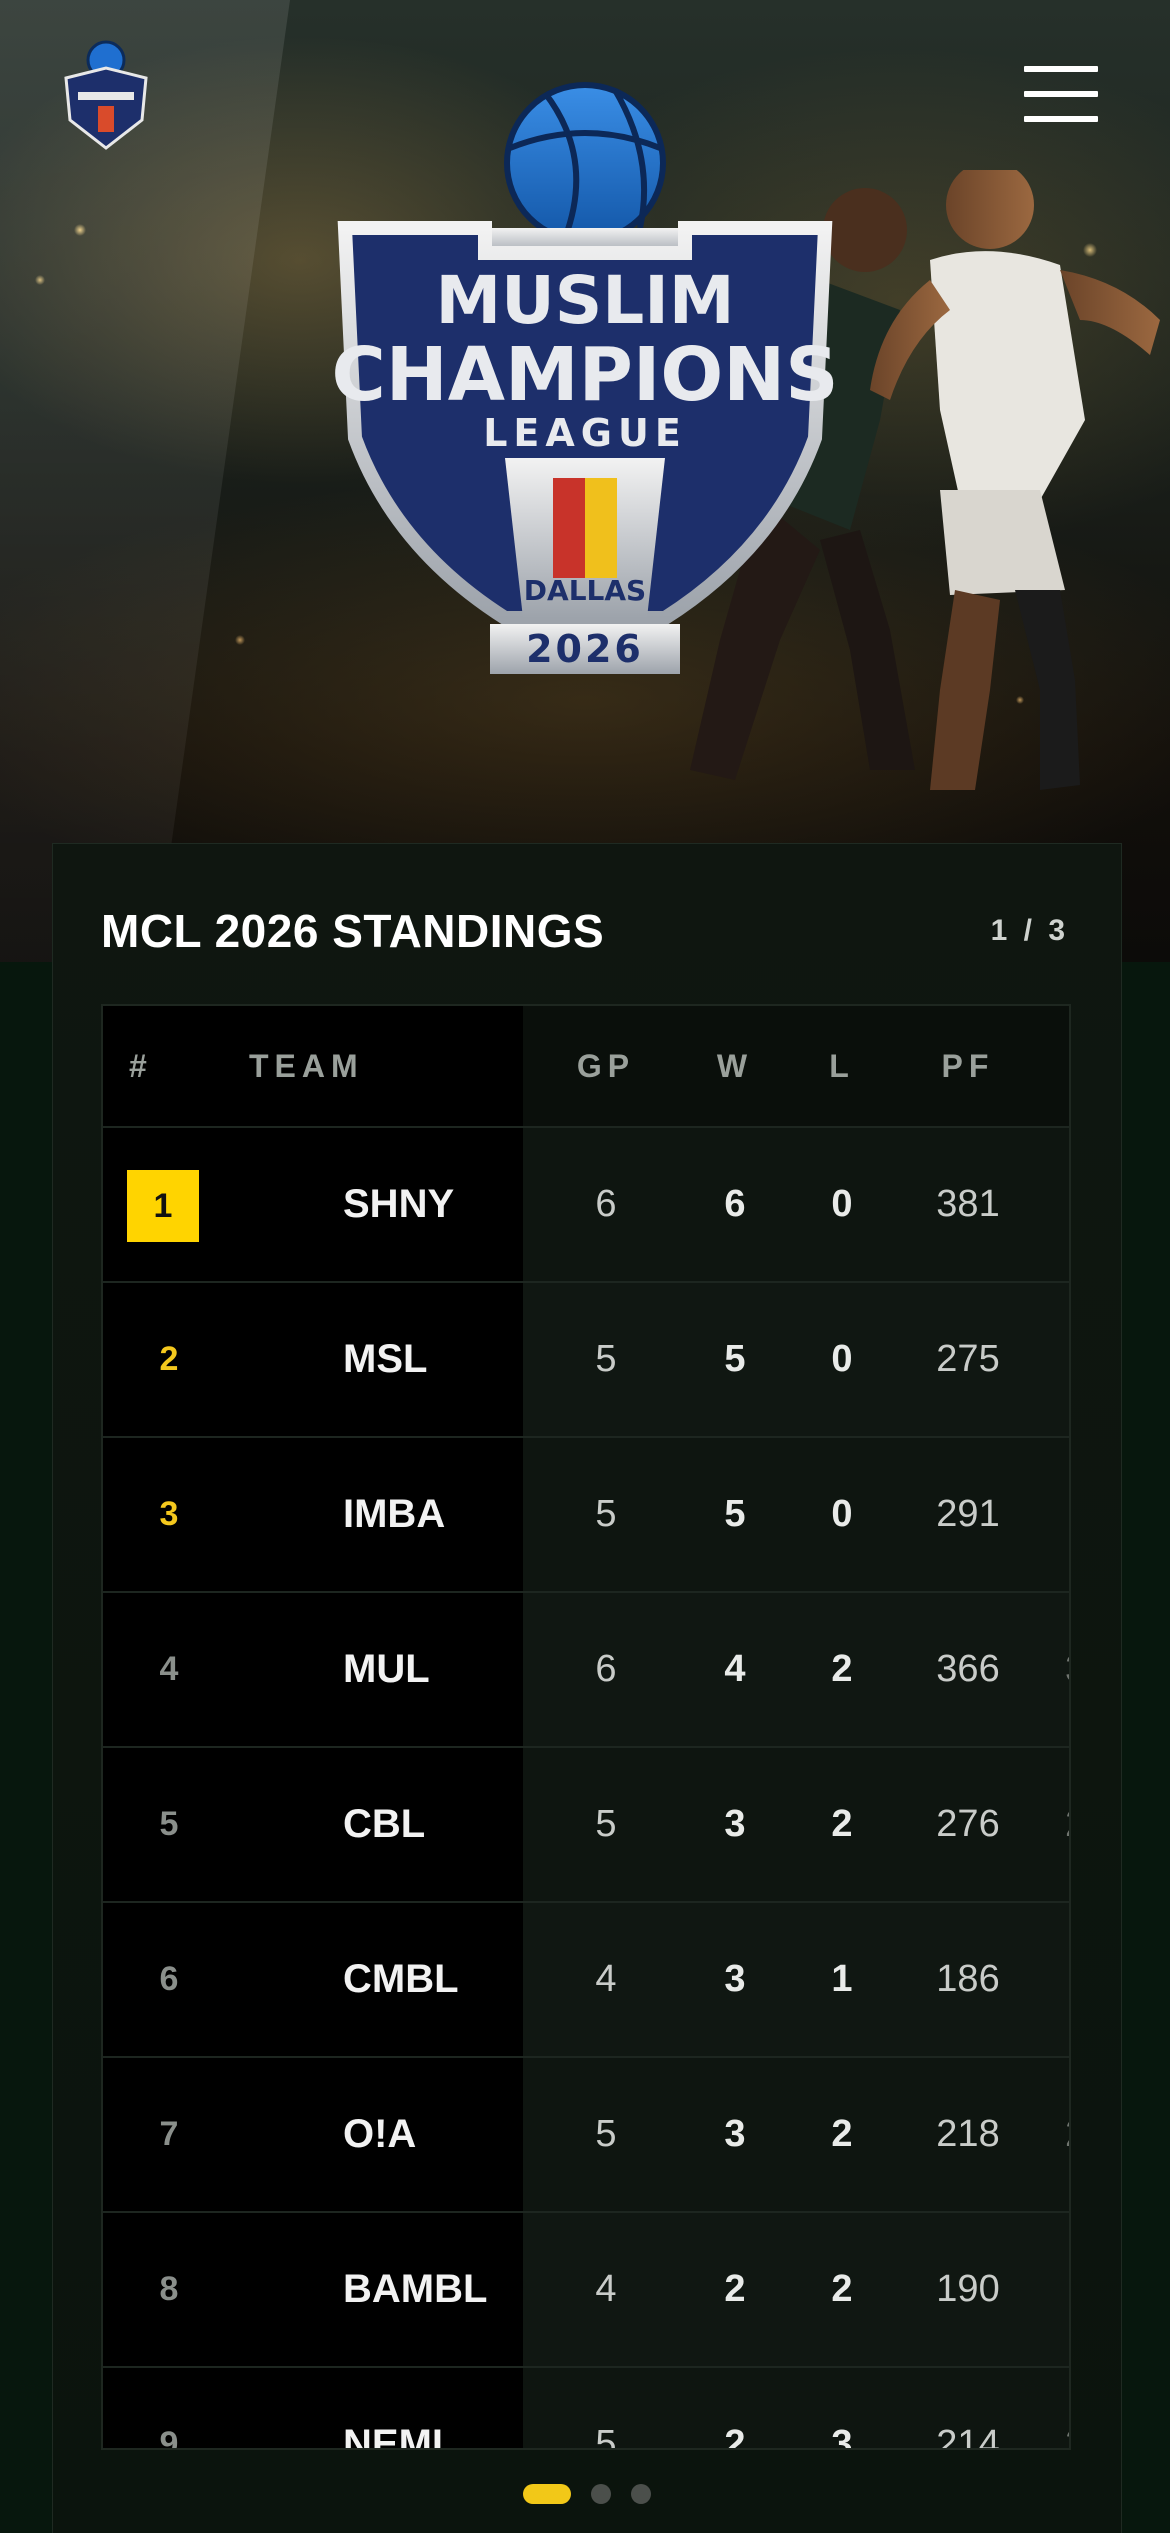 The image size is (1170, 2533). I want to click on team-name: NEML, so click(399, 2408).